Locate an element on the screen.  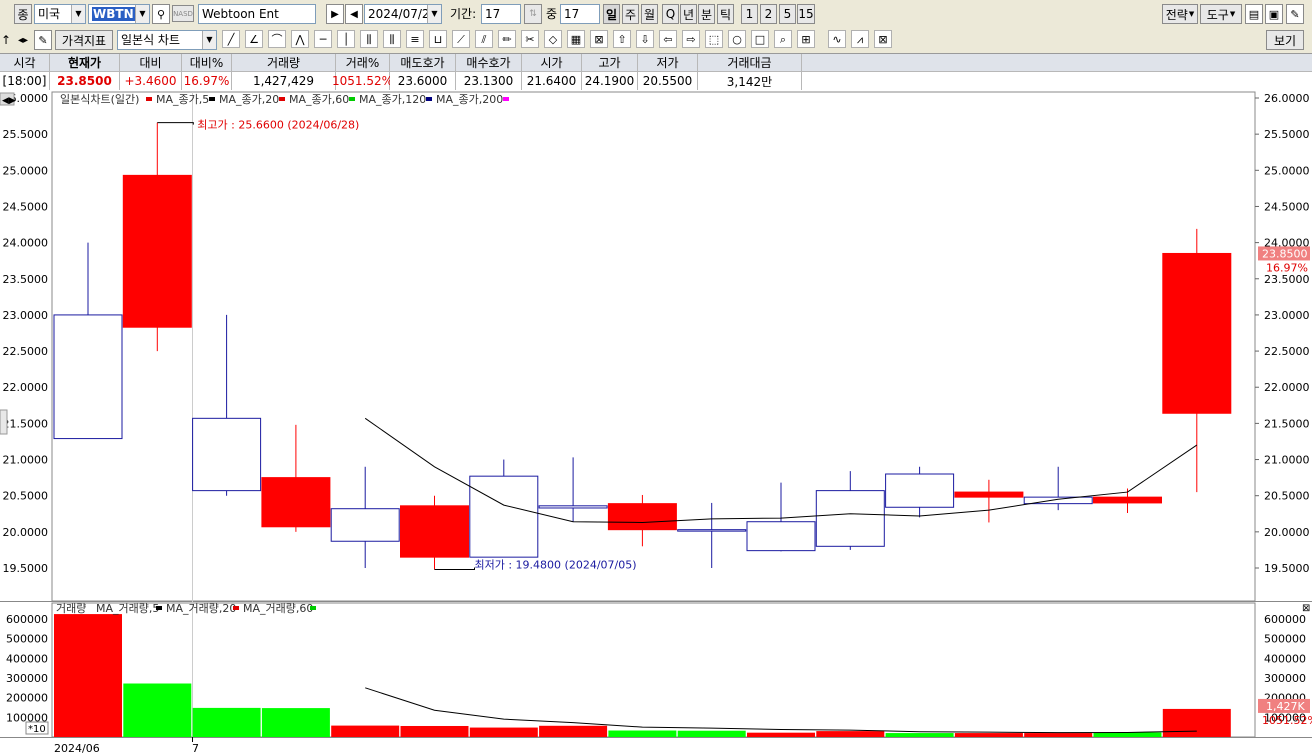
exchange-badge: NASD is located at coordinates (183, 13).